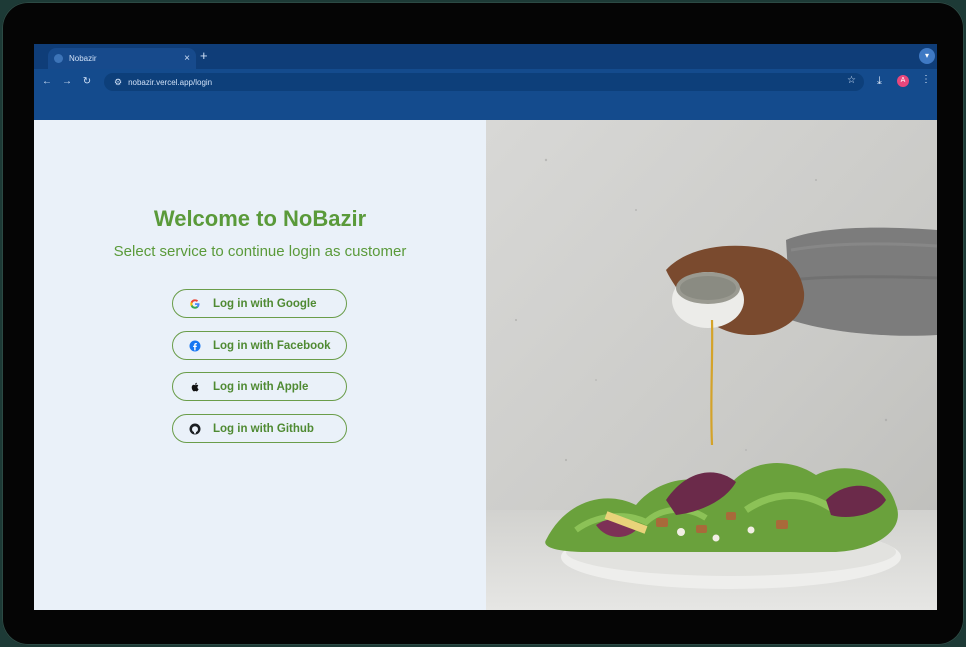  I want to click on back-icon: ←, so click(47, 82).